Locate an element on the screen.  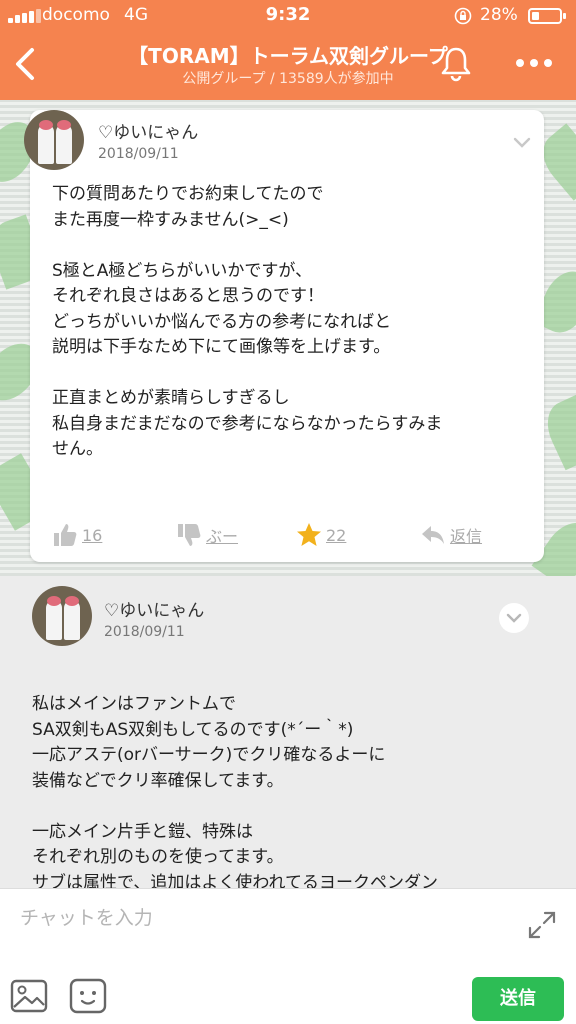
thumbs-down-icon is located at coordinates (189, 535).